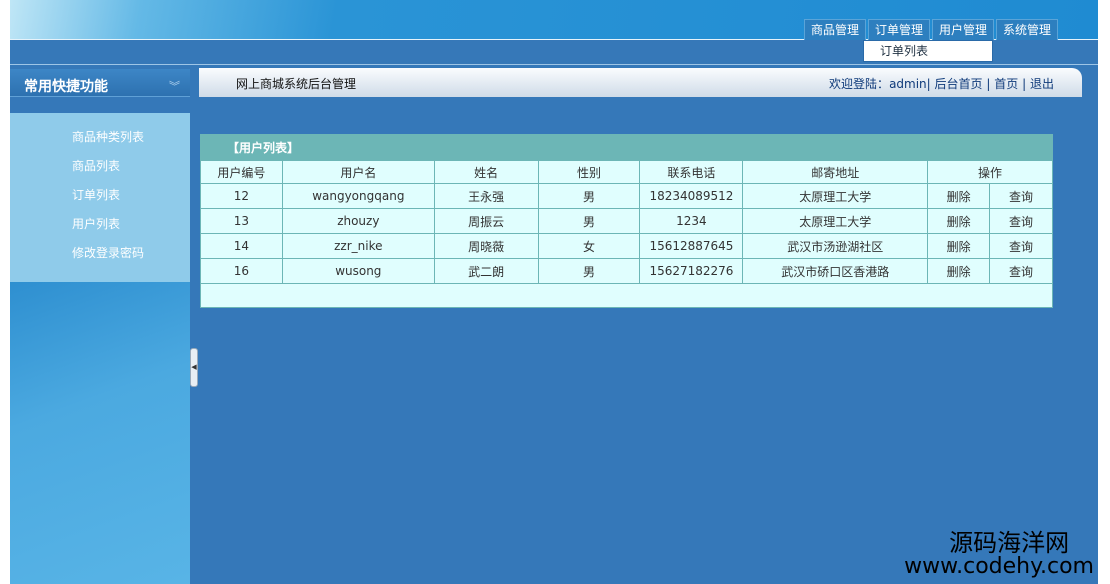  I want to click on sidebar-background, so click(100, 433).